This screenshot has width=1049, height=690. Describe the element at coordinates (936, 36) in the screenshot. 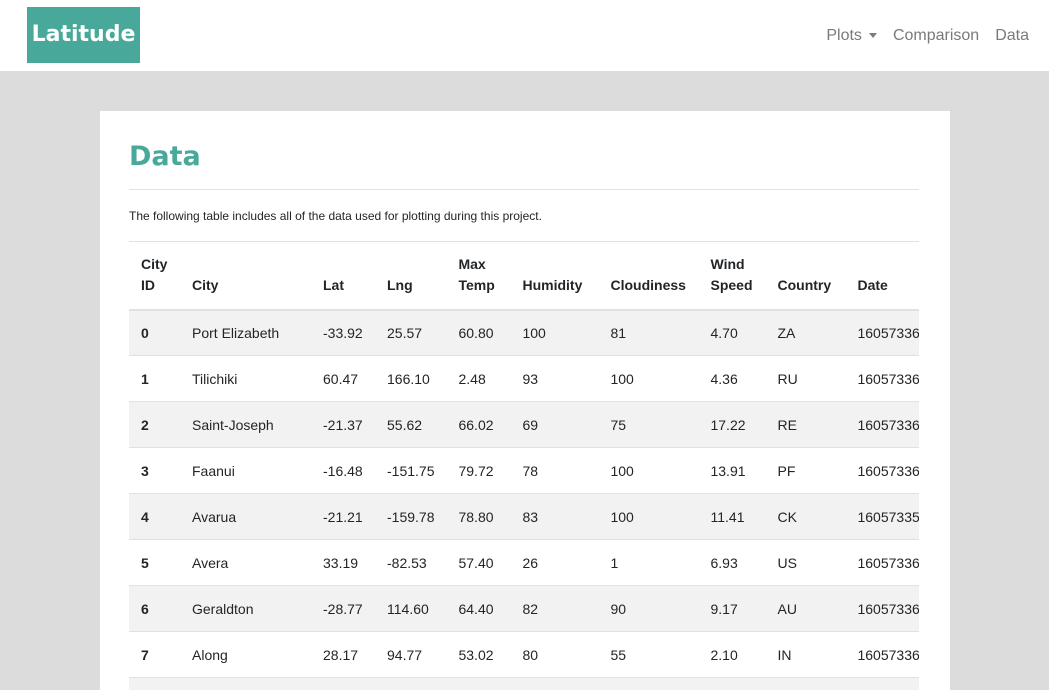

I see `nav-comparison-link: Comparison` at that location.